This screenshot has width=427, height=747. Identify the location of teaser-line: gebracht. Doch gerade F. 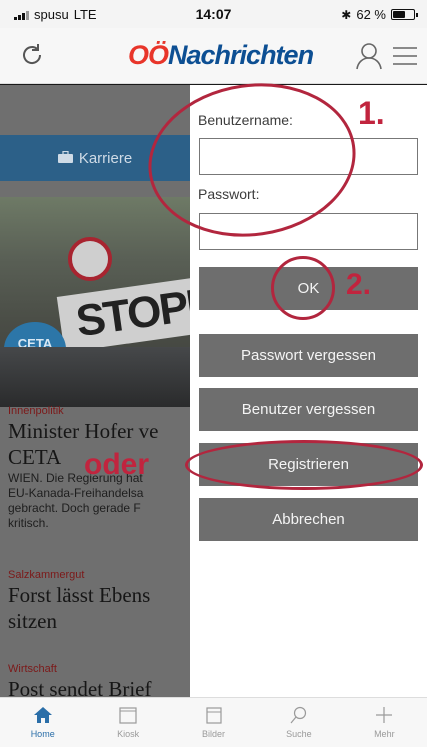
(74, 508).